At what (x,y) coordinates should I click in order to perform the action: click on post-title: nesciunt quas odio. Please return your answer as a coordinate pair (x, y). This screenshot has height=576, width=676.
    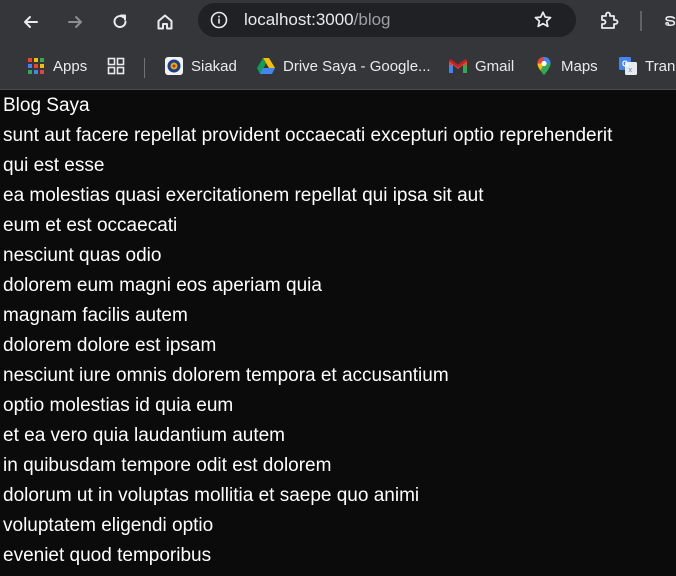
    Looking at the image, I should click on (82, 255).